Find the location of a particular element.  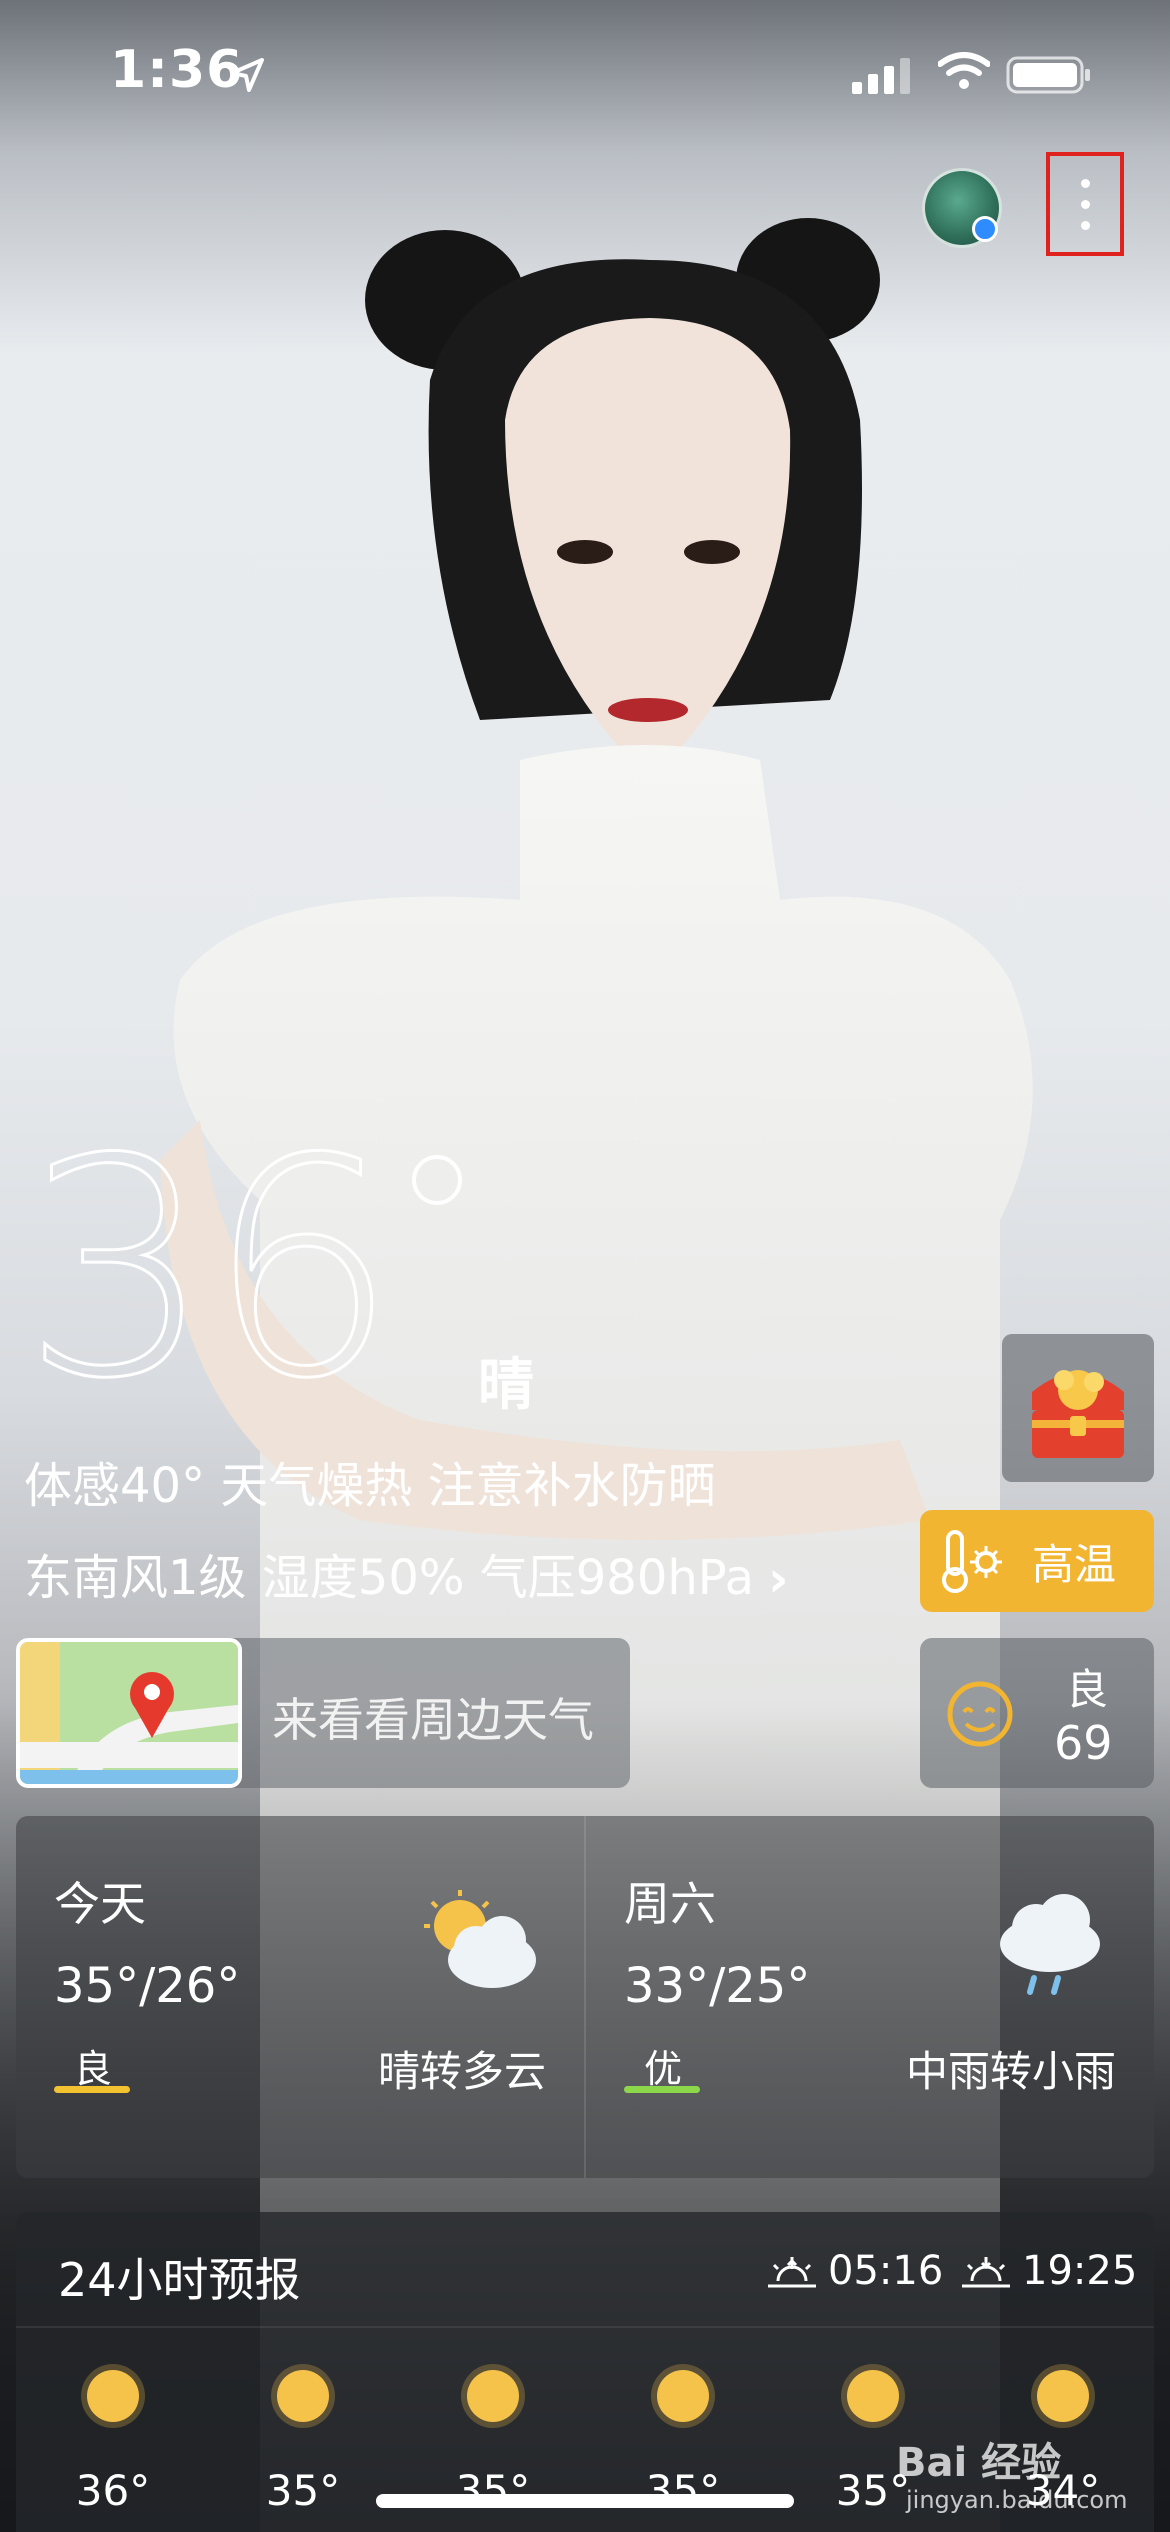

forecast-condition: 晴转多云 is located at coordinates (461, 2071).